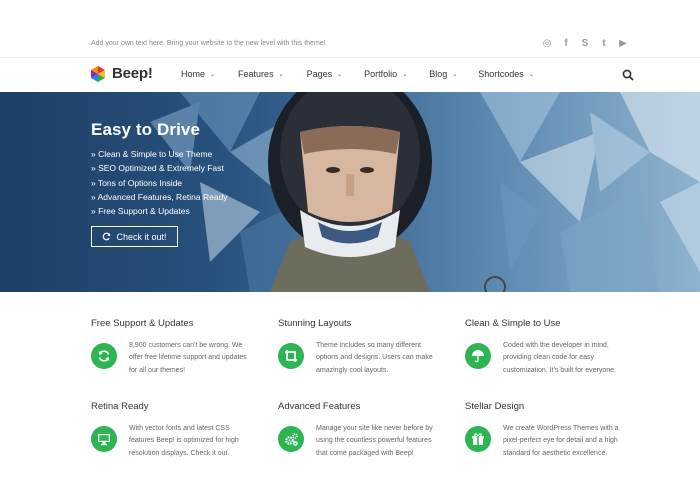 This screenshot has height=500, width=700. Describe the element at coordinates (137, 182) in the screenshot. I see `hero-bullet: » Tons of Options Inside` at that location.